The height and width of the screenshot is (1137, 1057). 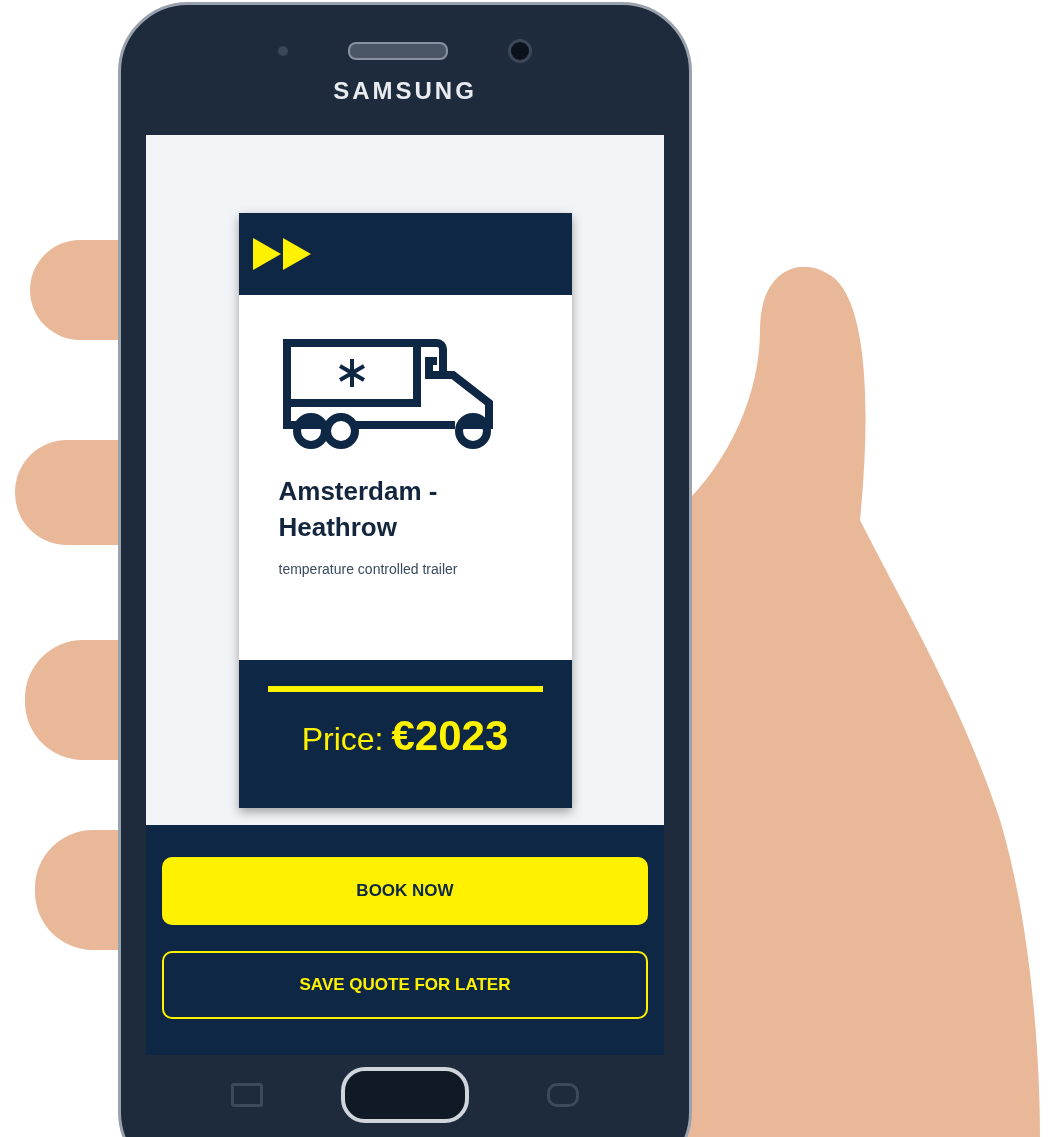 I want to click on save-quote-button: SAVE QUOTE FOR LATER, so click(x=405, y=985).